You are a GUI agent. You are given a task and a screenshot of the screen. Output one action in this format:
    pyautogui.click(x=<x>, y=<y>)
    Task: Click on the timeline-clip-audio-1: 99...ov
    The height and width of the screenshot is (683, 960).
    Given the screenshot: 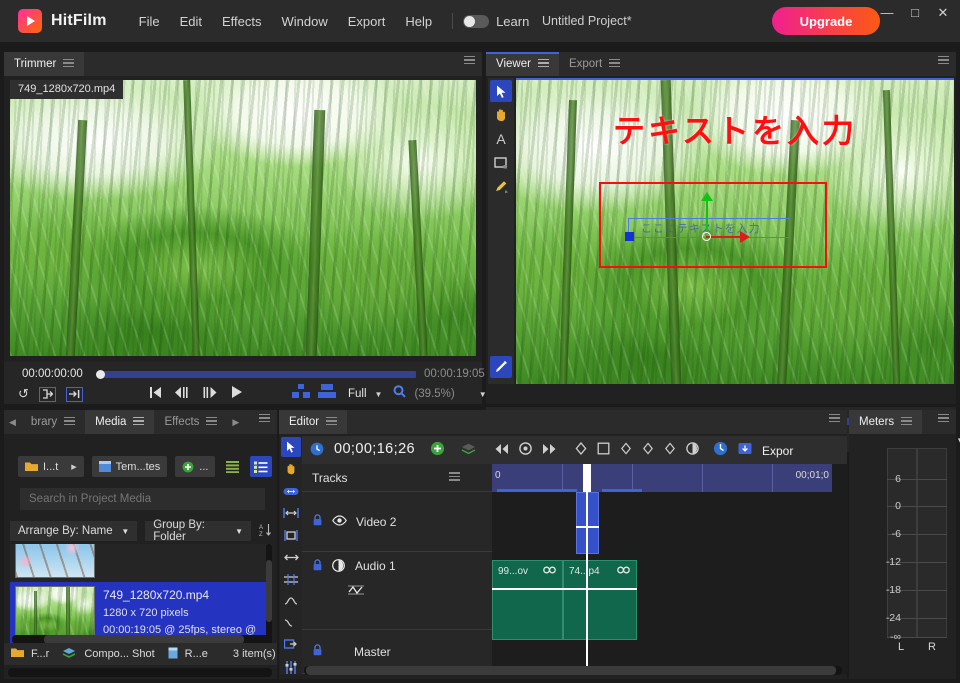 What is the action you would take?
    pyautogui.click(x=527, y=600)
    